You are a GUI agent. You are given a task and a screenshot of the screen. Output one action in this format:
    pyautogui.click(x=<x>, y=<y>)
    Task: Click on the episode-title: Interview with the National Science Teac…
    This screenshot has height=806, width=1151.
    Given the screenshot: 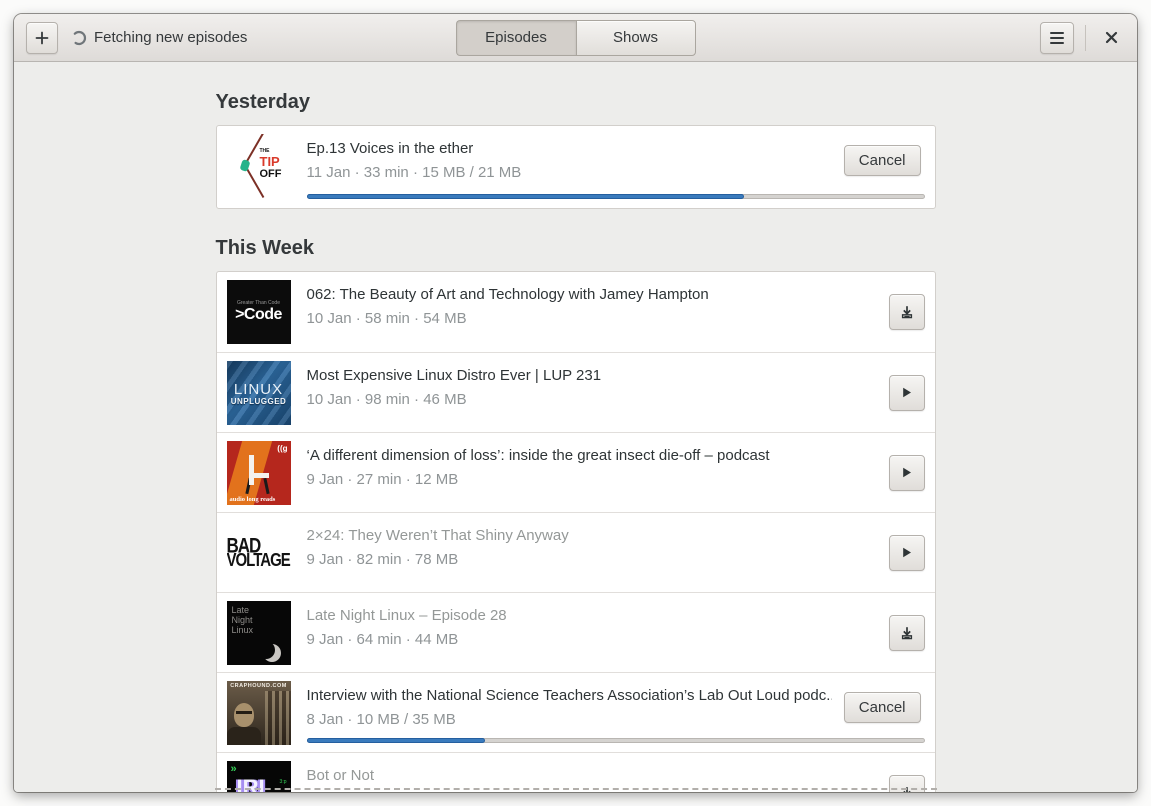 What is the action you would take?
    pyautogui.click(x=569, y=695)
    